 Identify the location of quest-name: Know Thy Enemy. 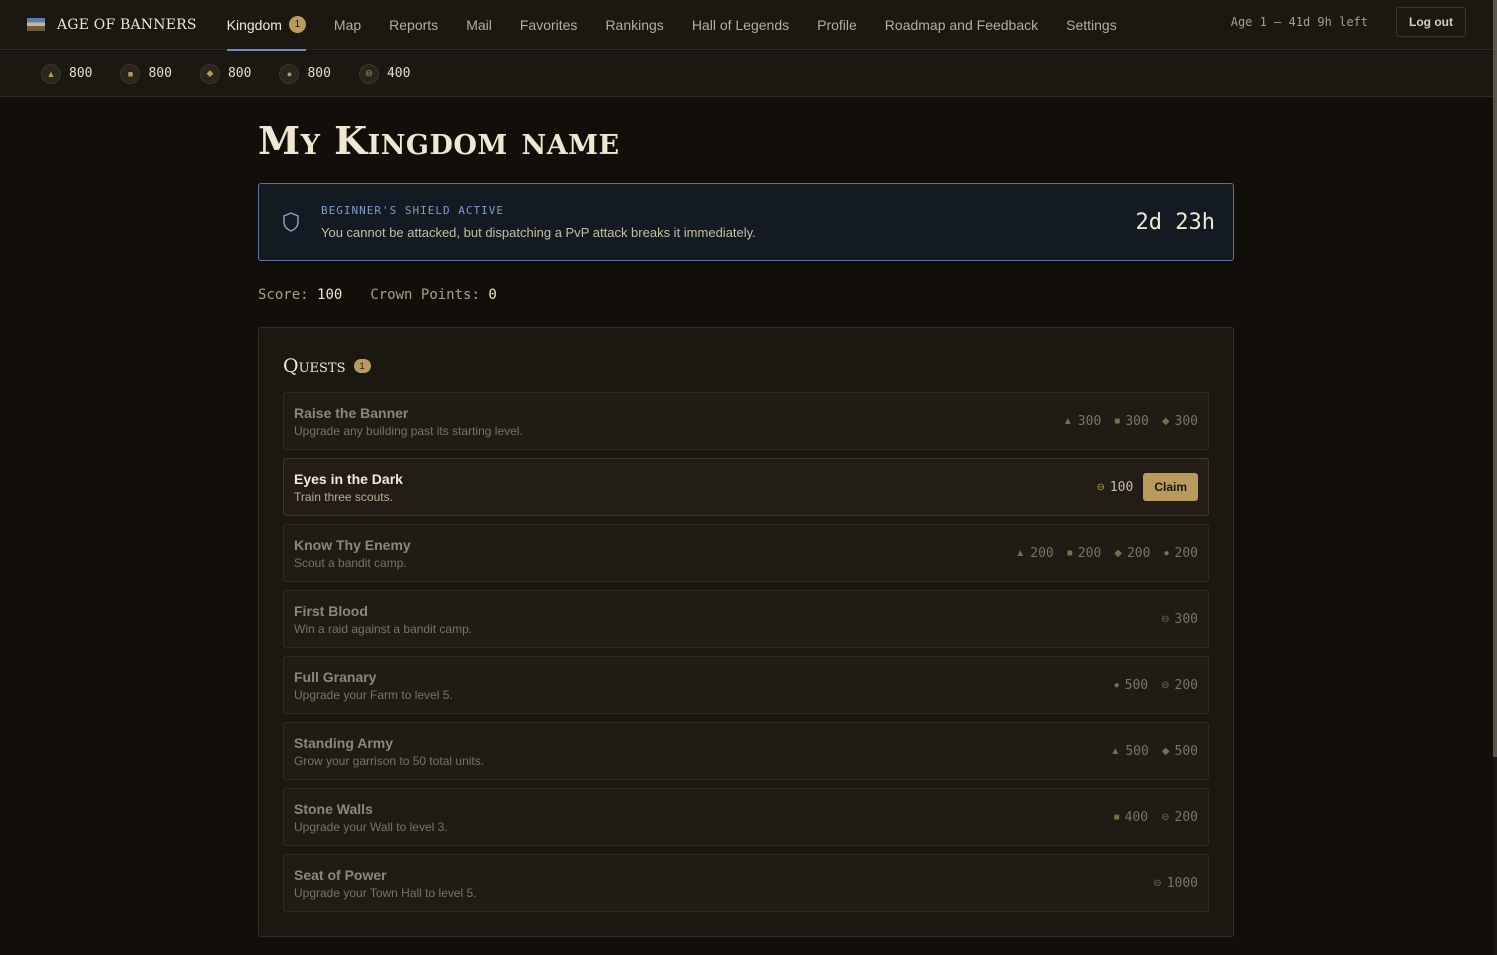
(352, 545).